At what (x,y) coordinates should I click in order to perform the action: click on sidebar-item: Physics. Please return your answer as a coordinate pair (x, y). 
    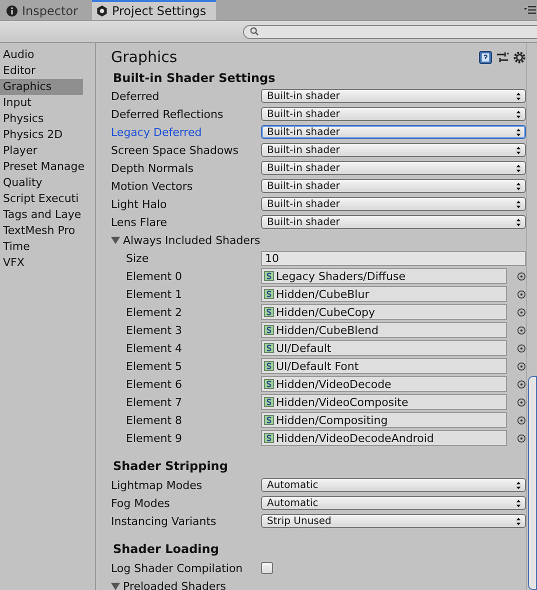
    Looking at the image, I should click on (41, 119).